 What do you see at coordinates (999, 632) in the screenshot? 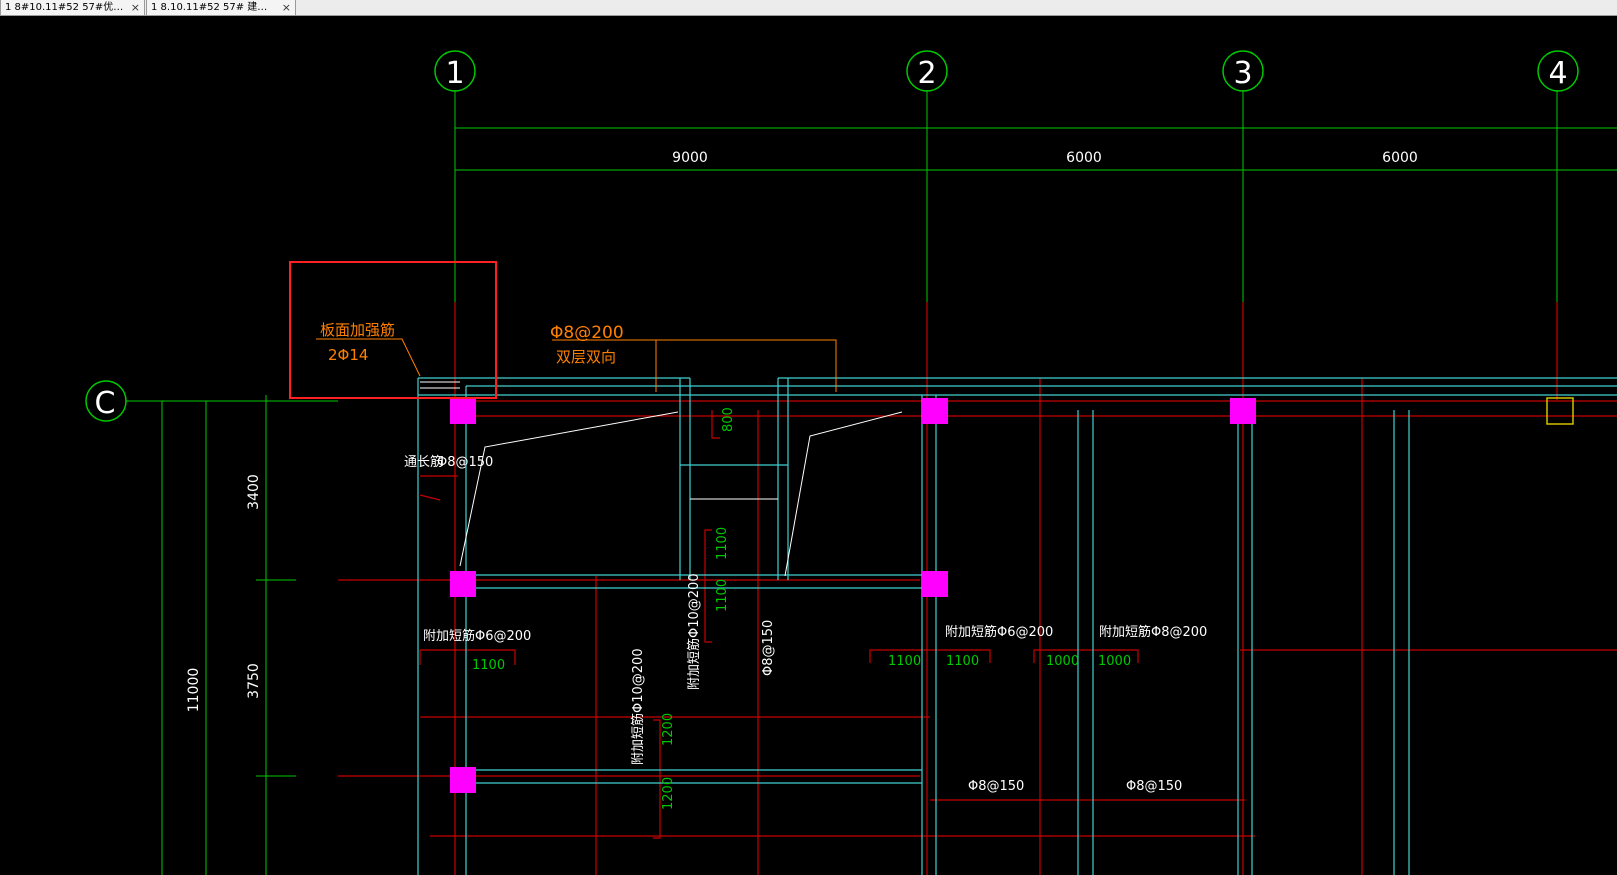
I see `add-bar-mid1: 附加短筋Φ6@200` at bounding box center [999, 632].